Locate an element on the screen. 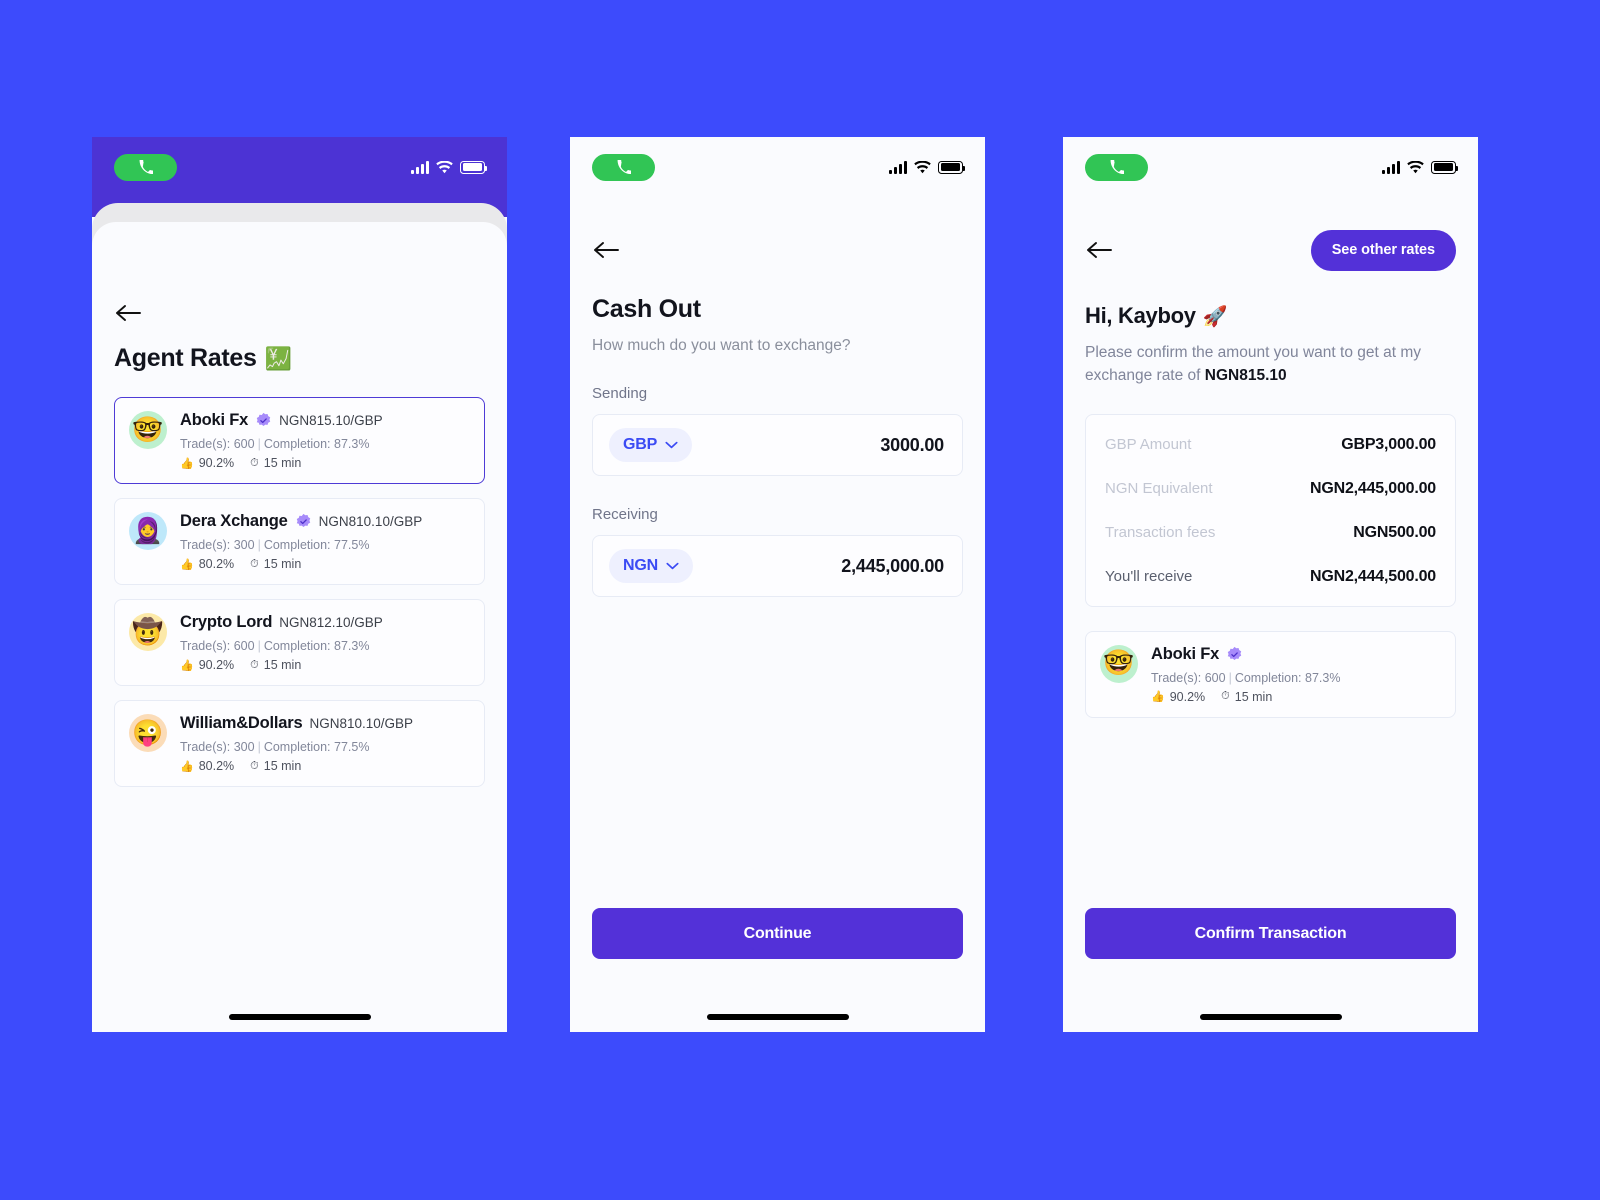 The image size is (1600, 1200). greeting: Hi, Kayboy 🚀 is located at coordinates (1270, 316).